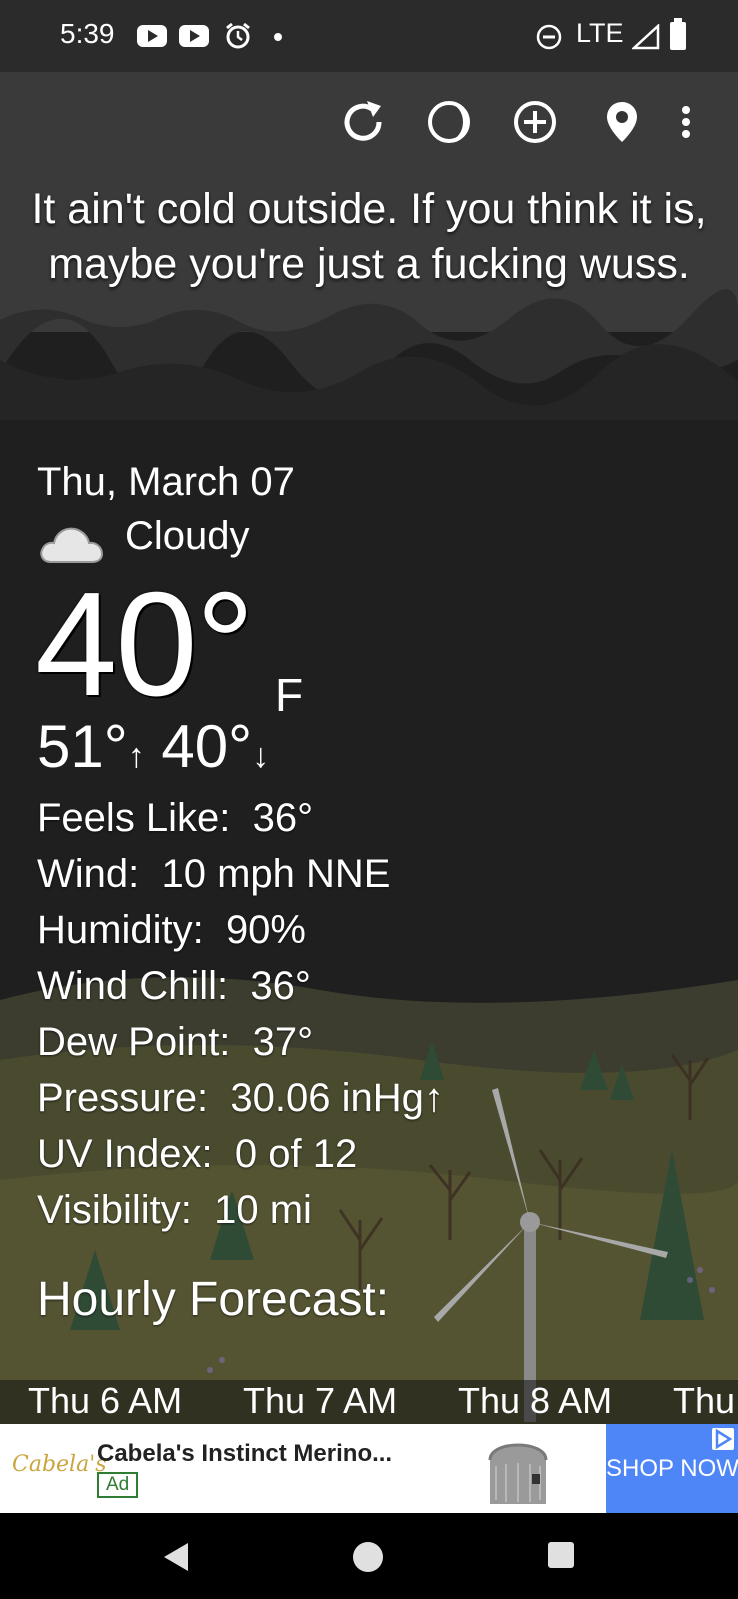 The height and width of the screenshot is (1599, 738). Describe the element at coordinates (187, 536) in the screenshot. I see `condition-label: Cloudy` at that location.